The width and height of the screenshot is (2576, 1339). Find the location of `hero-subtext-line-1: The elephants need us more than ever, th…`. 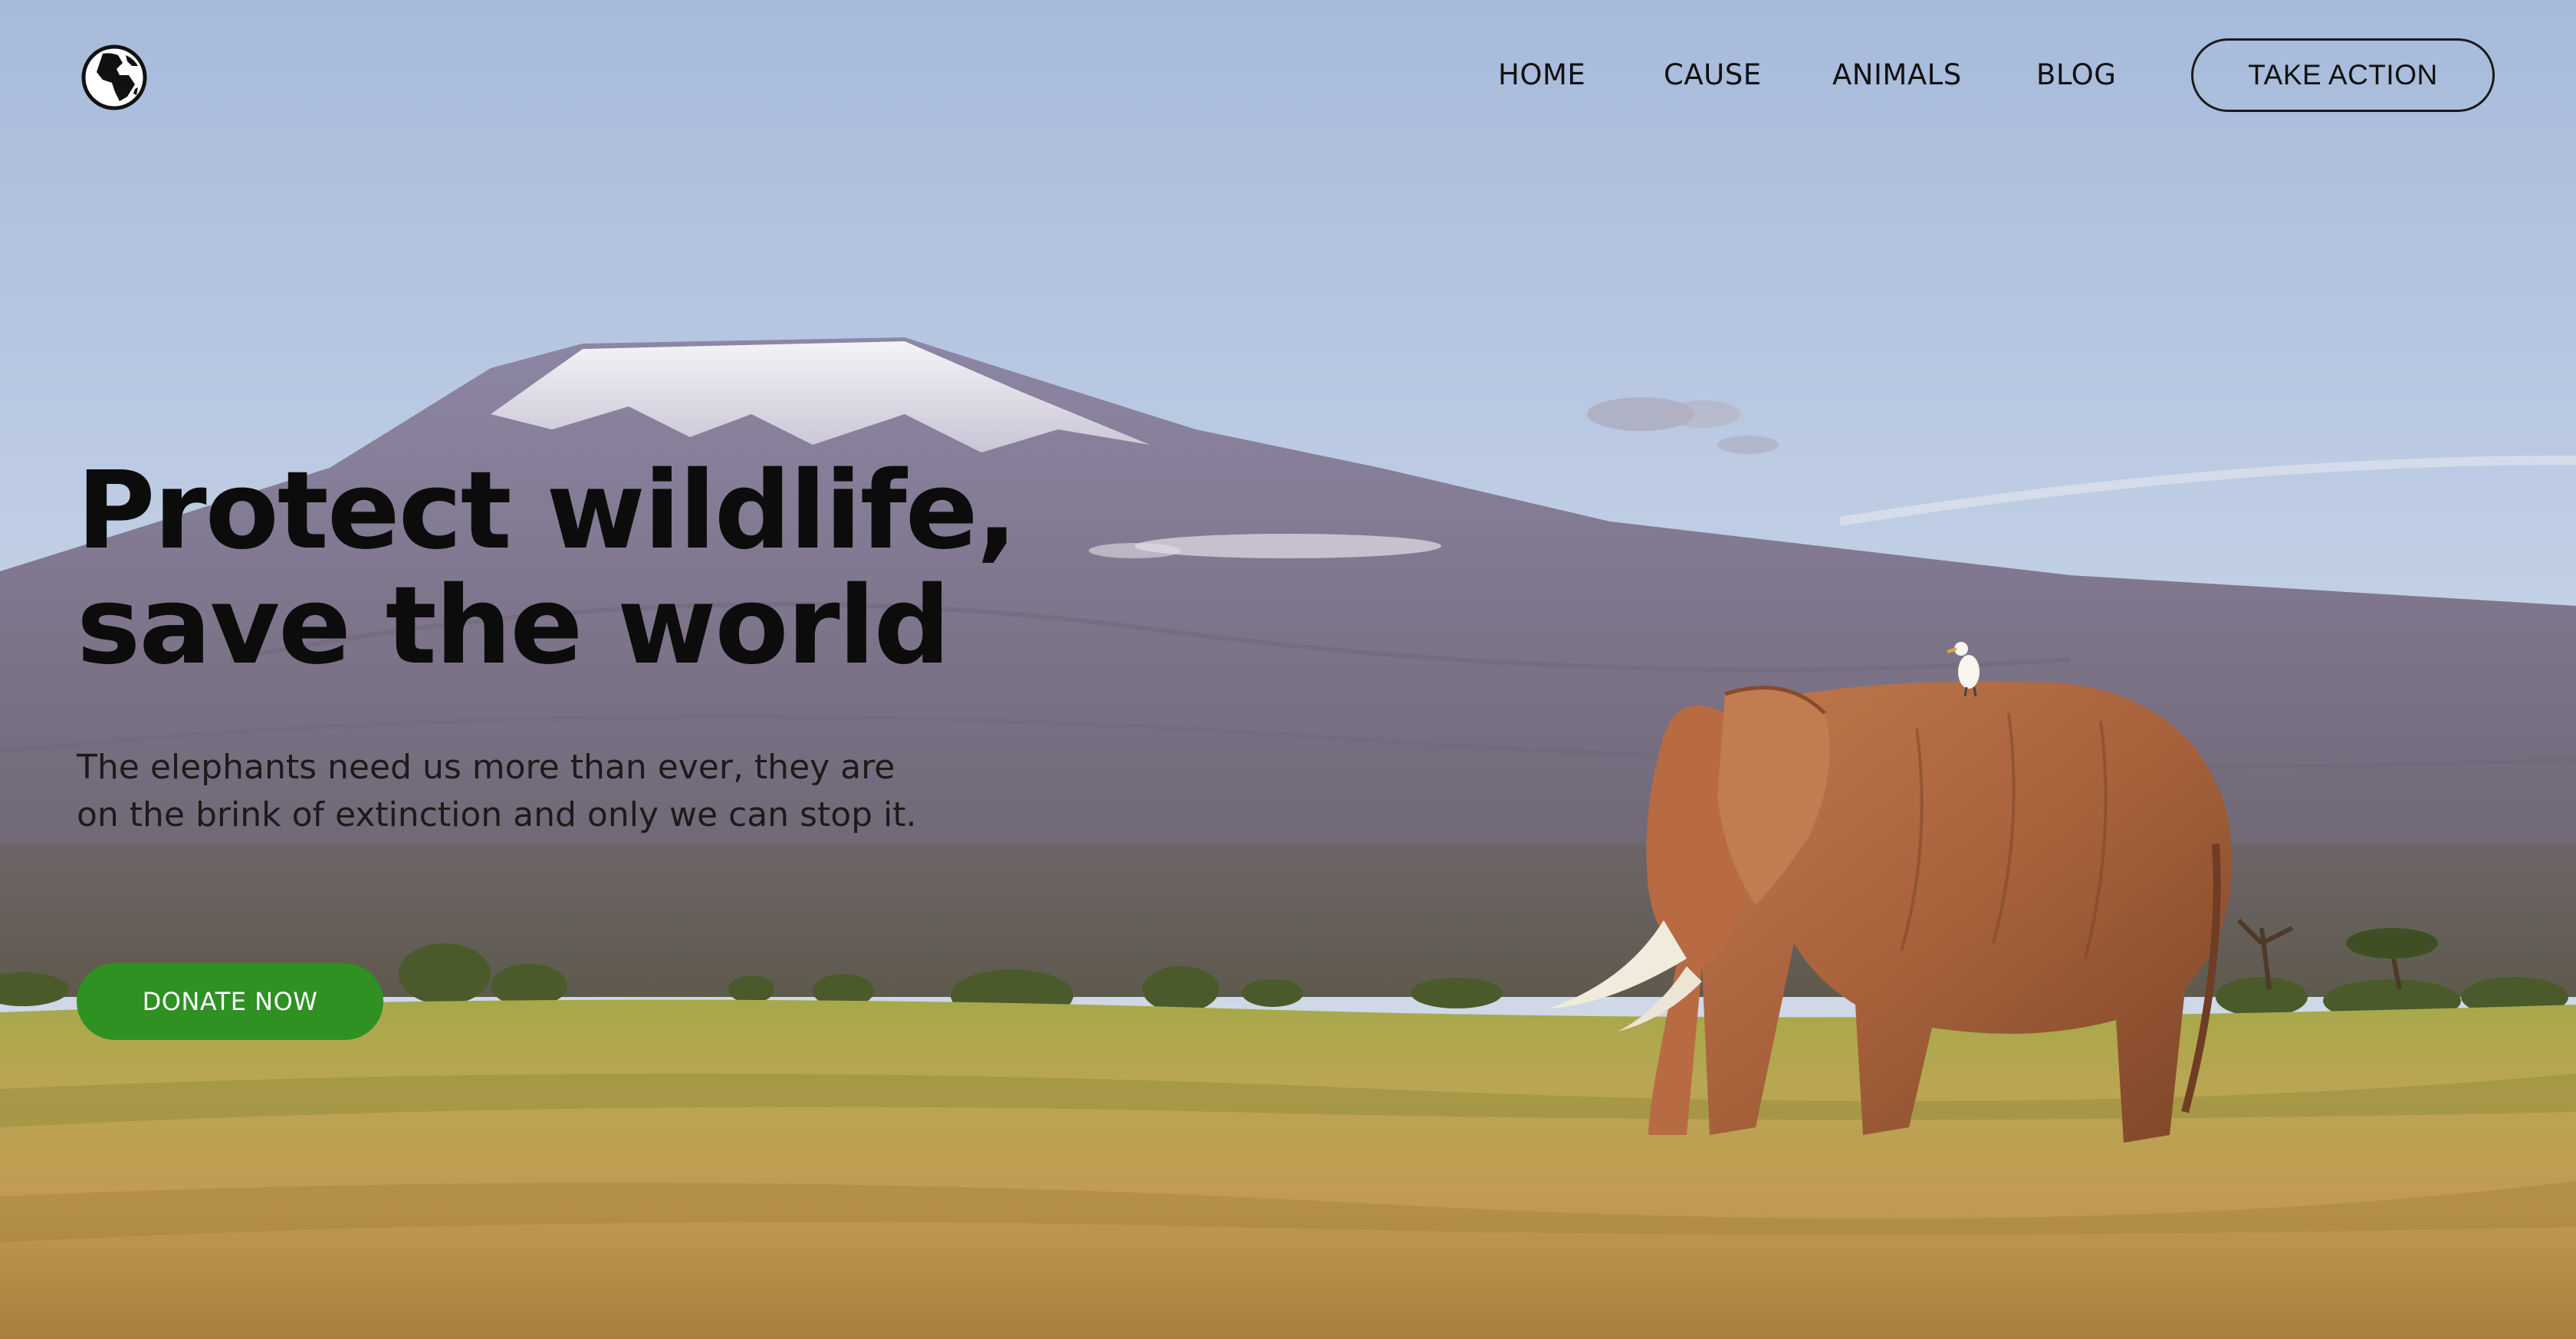

hero-subtext-line-1: The elephants need us more than ever, th… is located at coordinates (486, 767).